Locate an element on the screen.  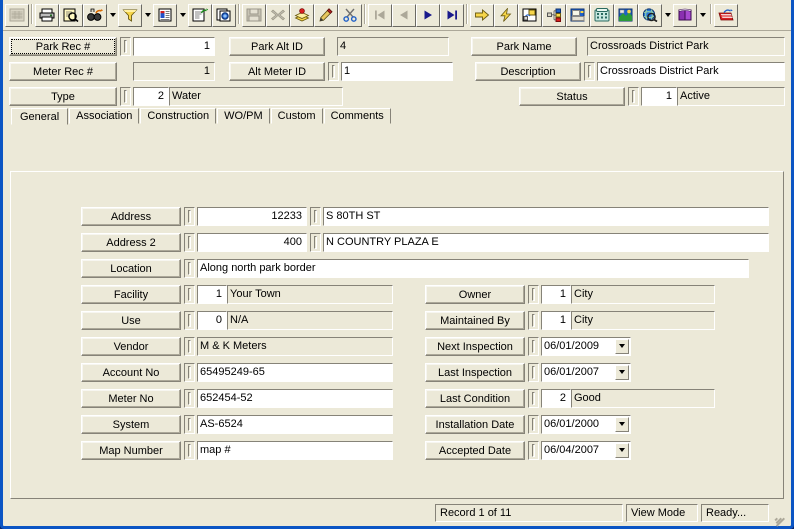
facility-spinner is located at coordinates (189, 294).